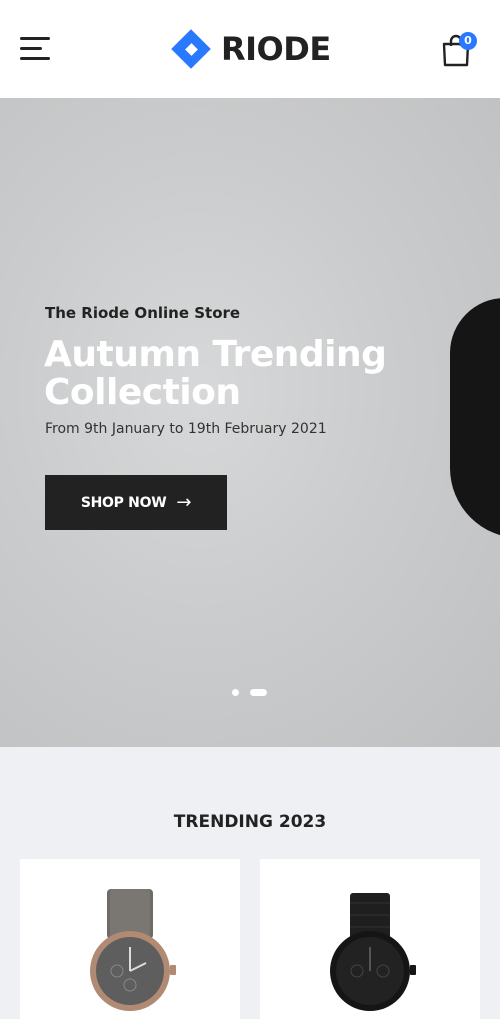 Image resolution: width=500 pixels, height=1019 pixels. Describe the element at coordinates (184, 502) in the screenshot. I see `arrow-right-icon: →` at that location.